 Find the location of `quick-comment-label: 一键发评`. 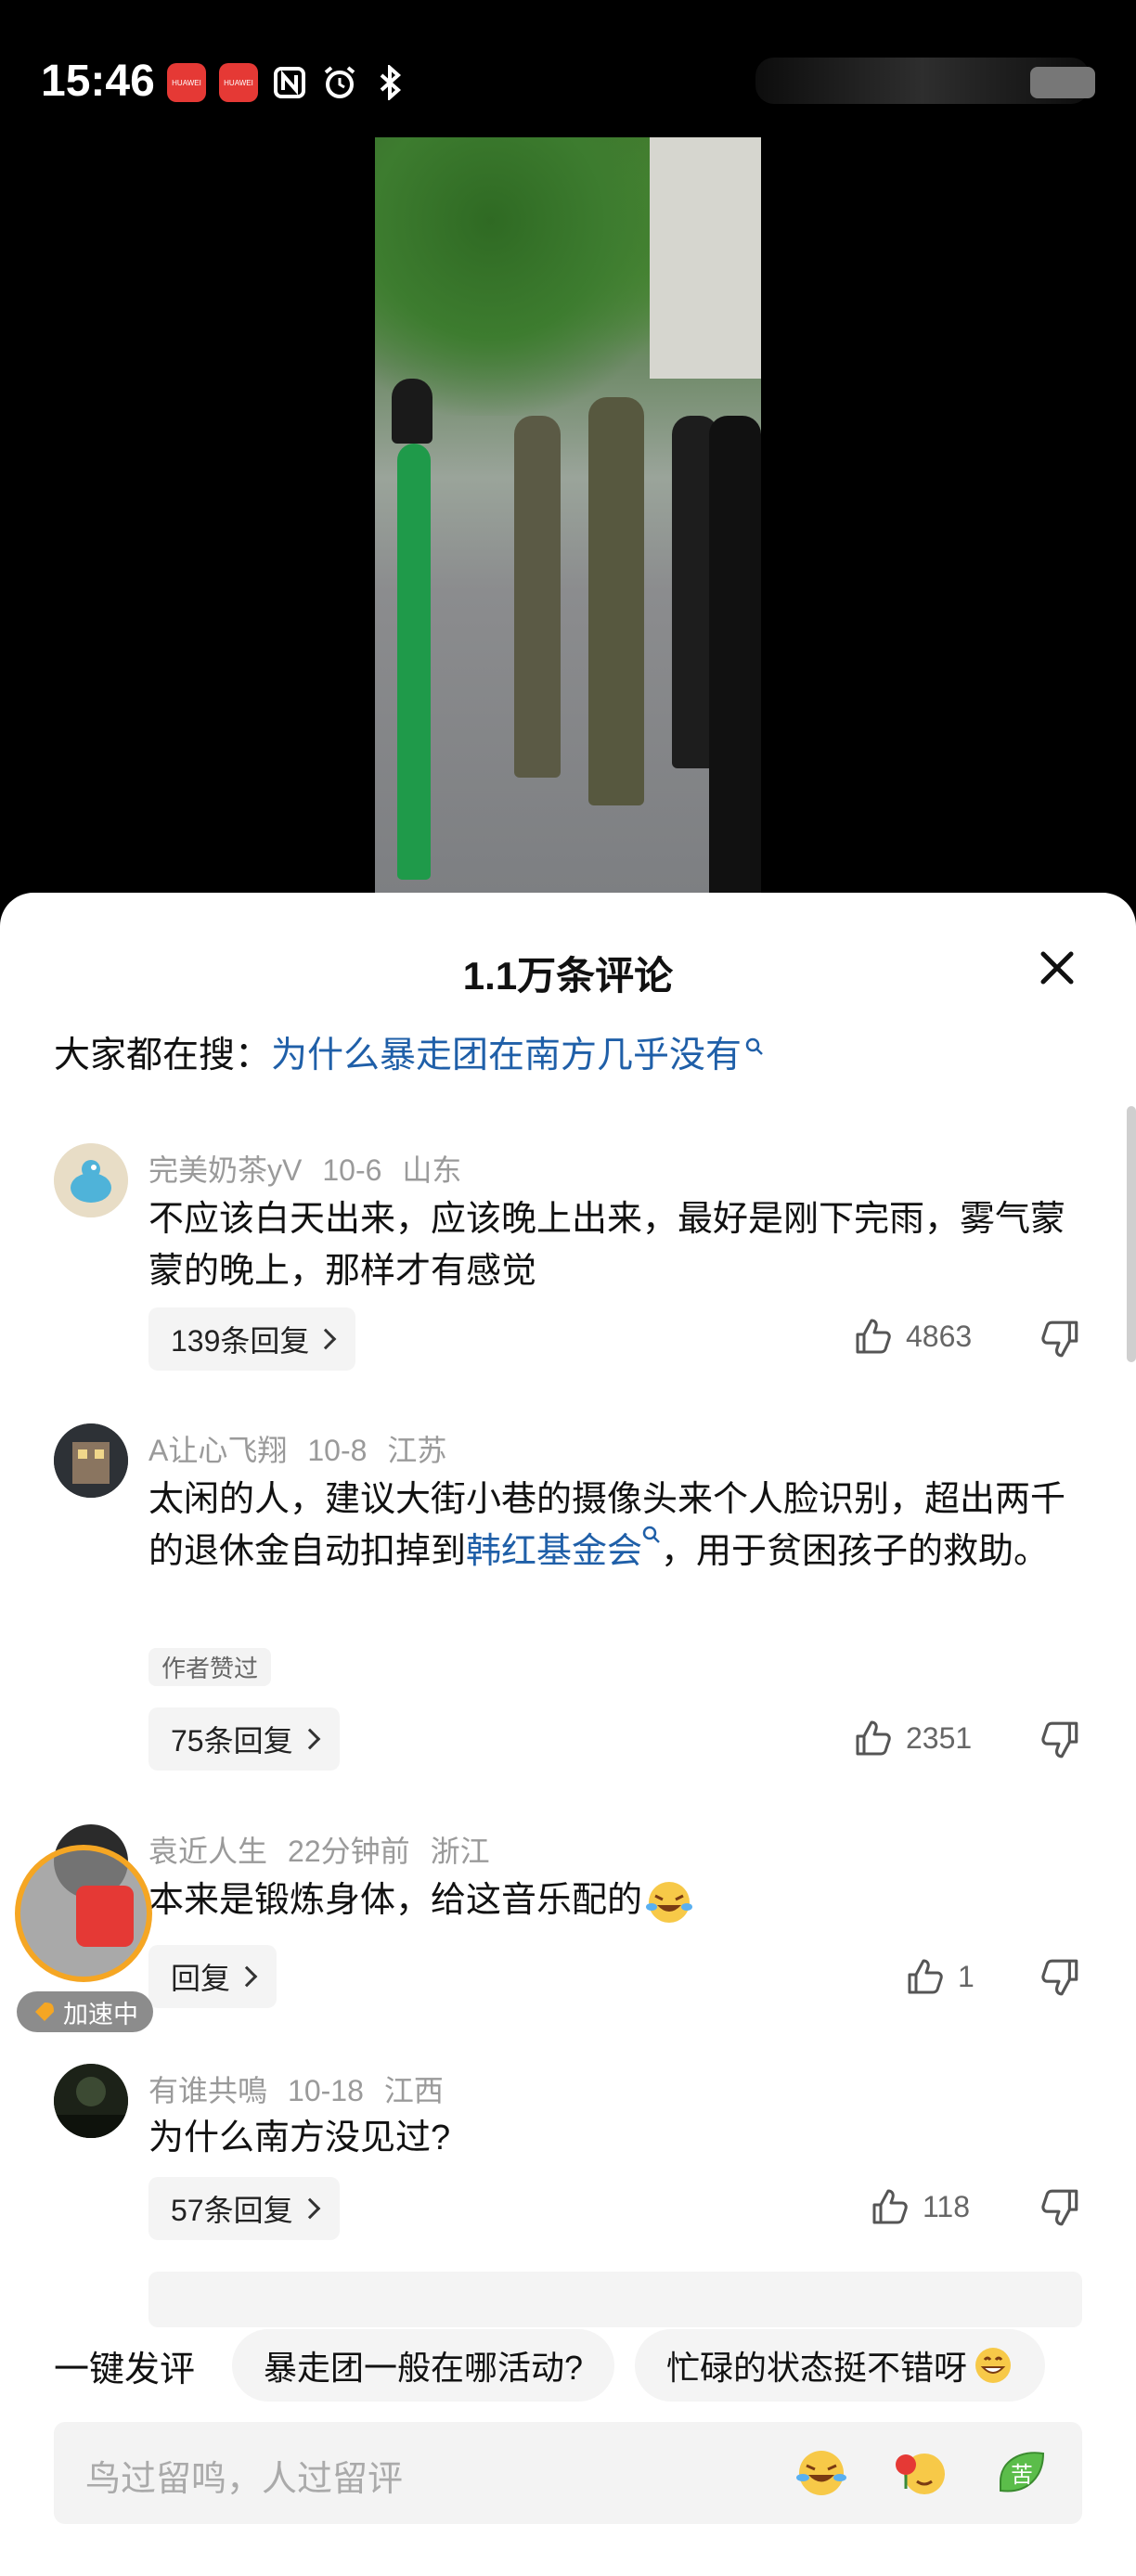

quick-comment-label: 一键发评 is located at coordinates (125, 2369).